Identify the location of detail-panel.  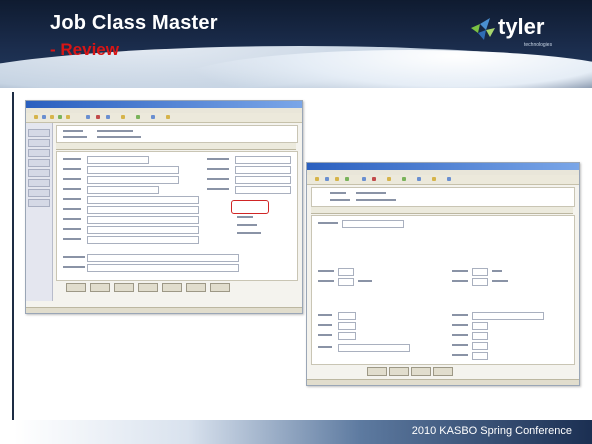
(177, 216).